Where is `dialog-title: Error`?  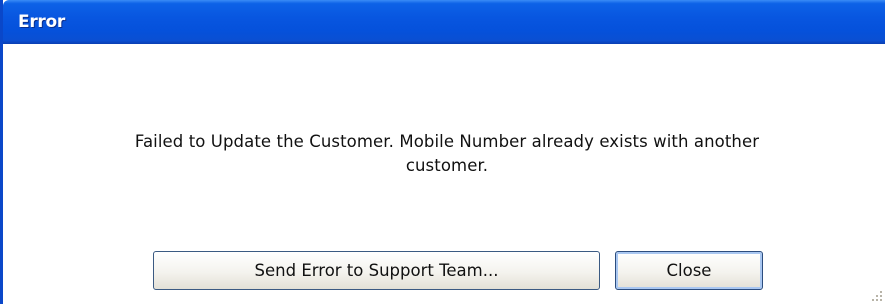 dialog-title: Error is located at coordinates (41, 22).